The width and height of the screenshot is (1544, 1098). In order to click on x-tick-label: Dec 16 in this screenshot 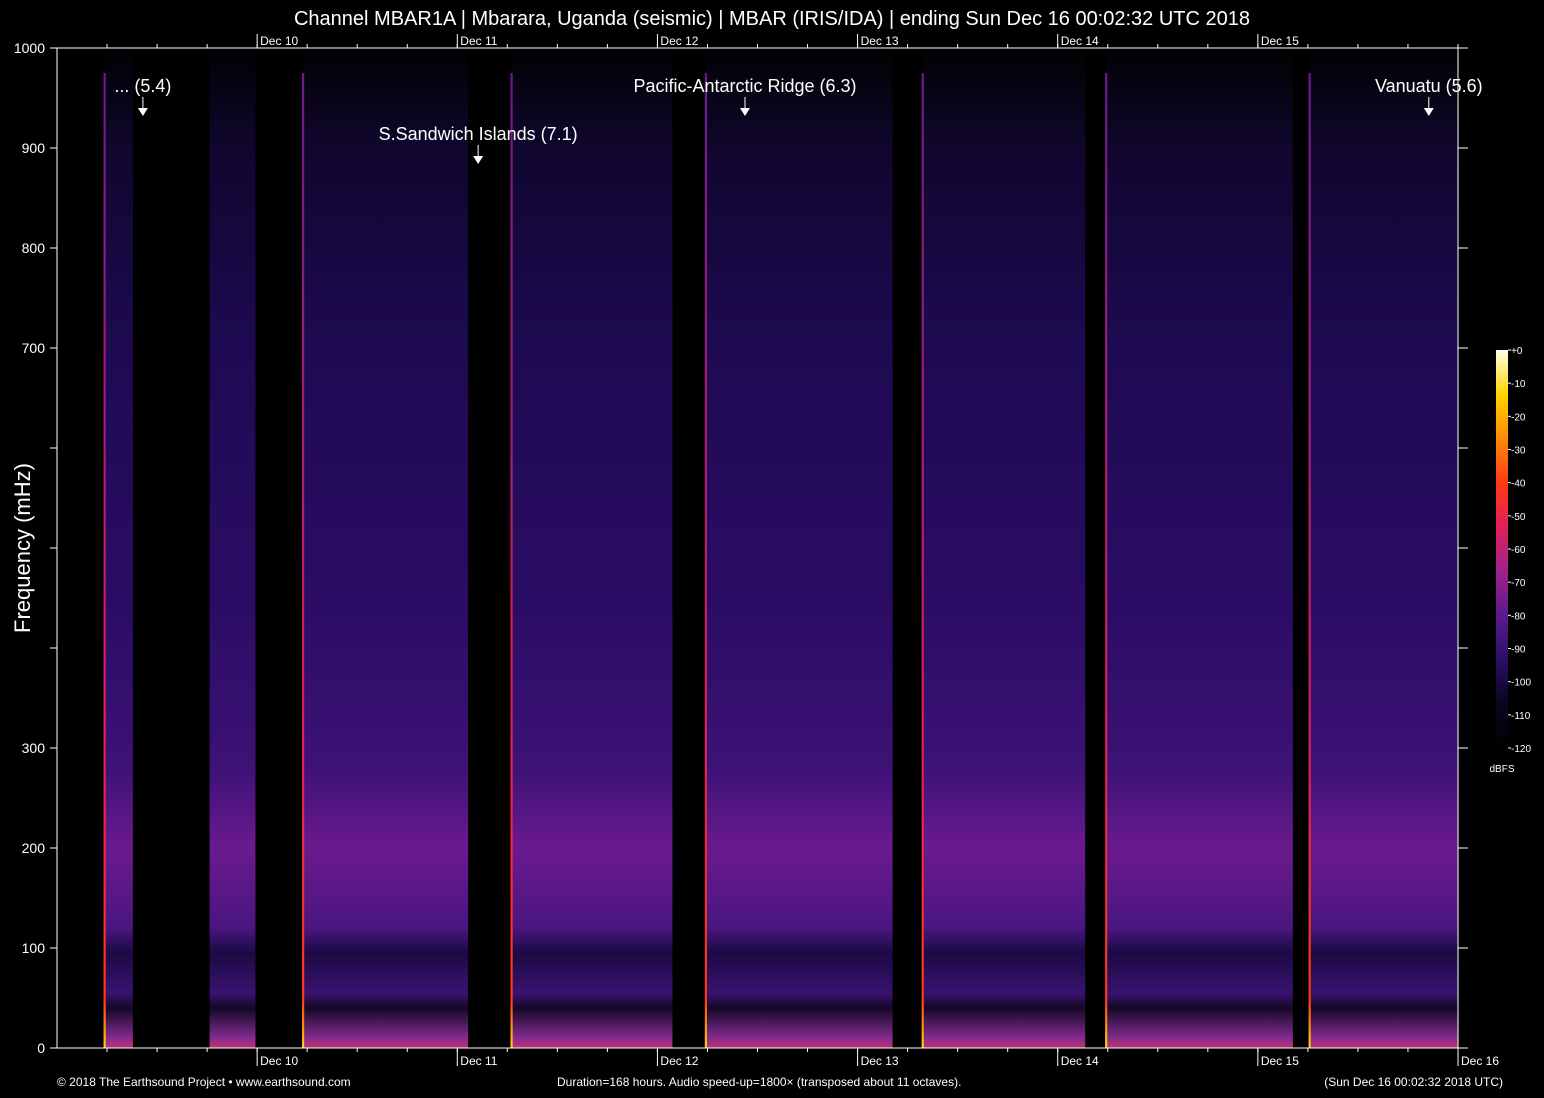, I will do `click(1480, 1061)`.